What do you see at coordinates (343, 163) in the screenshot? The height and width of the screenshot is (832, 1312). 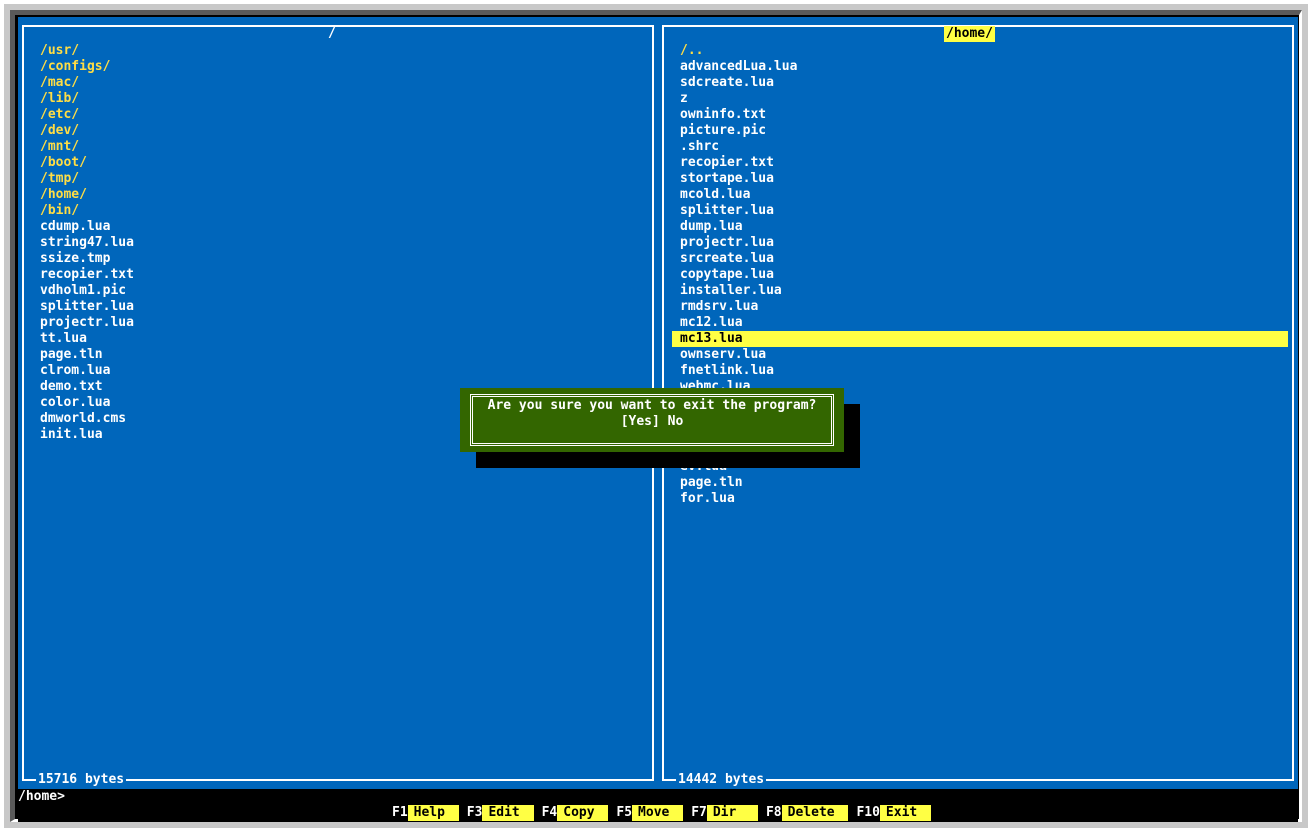 I see `directory-item: /boot/` at bounding box center [343, 163].